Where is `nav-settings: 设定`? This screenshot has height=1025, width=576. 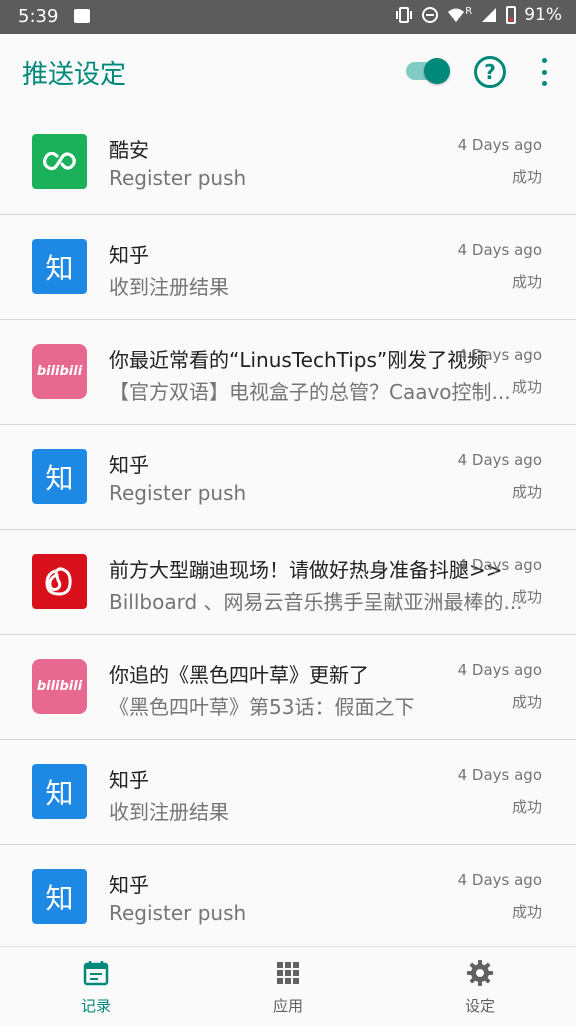 nav-settings: 设定 is located at coordinates (480, 987).